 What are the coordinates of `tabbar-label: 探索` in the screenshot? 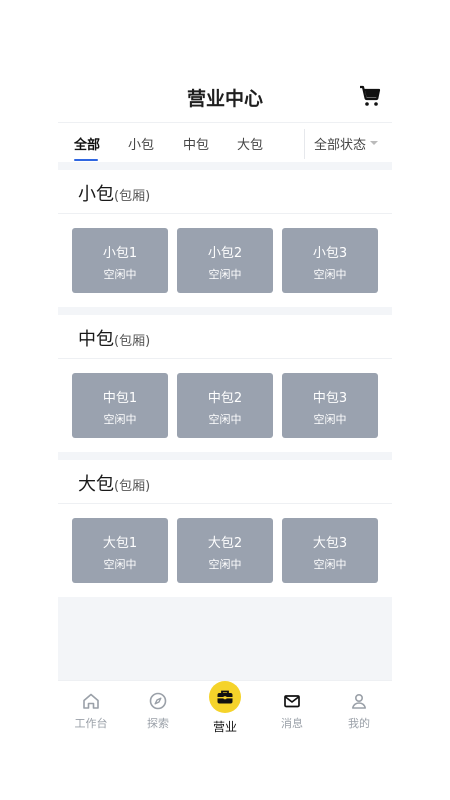 It's located at (158, 723).